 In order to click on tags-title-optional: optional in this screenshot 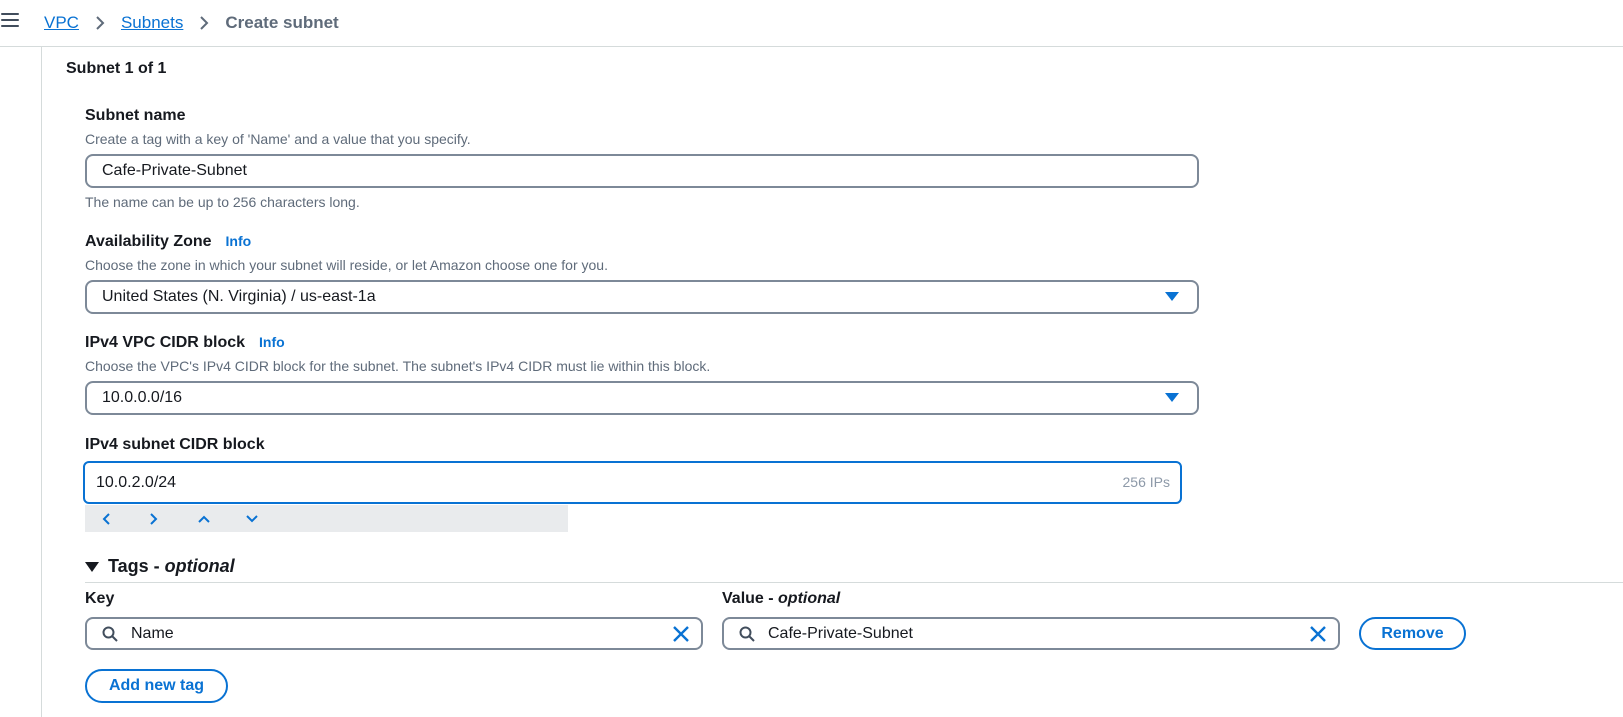, I will do `click(199, 566)`.